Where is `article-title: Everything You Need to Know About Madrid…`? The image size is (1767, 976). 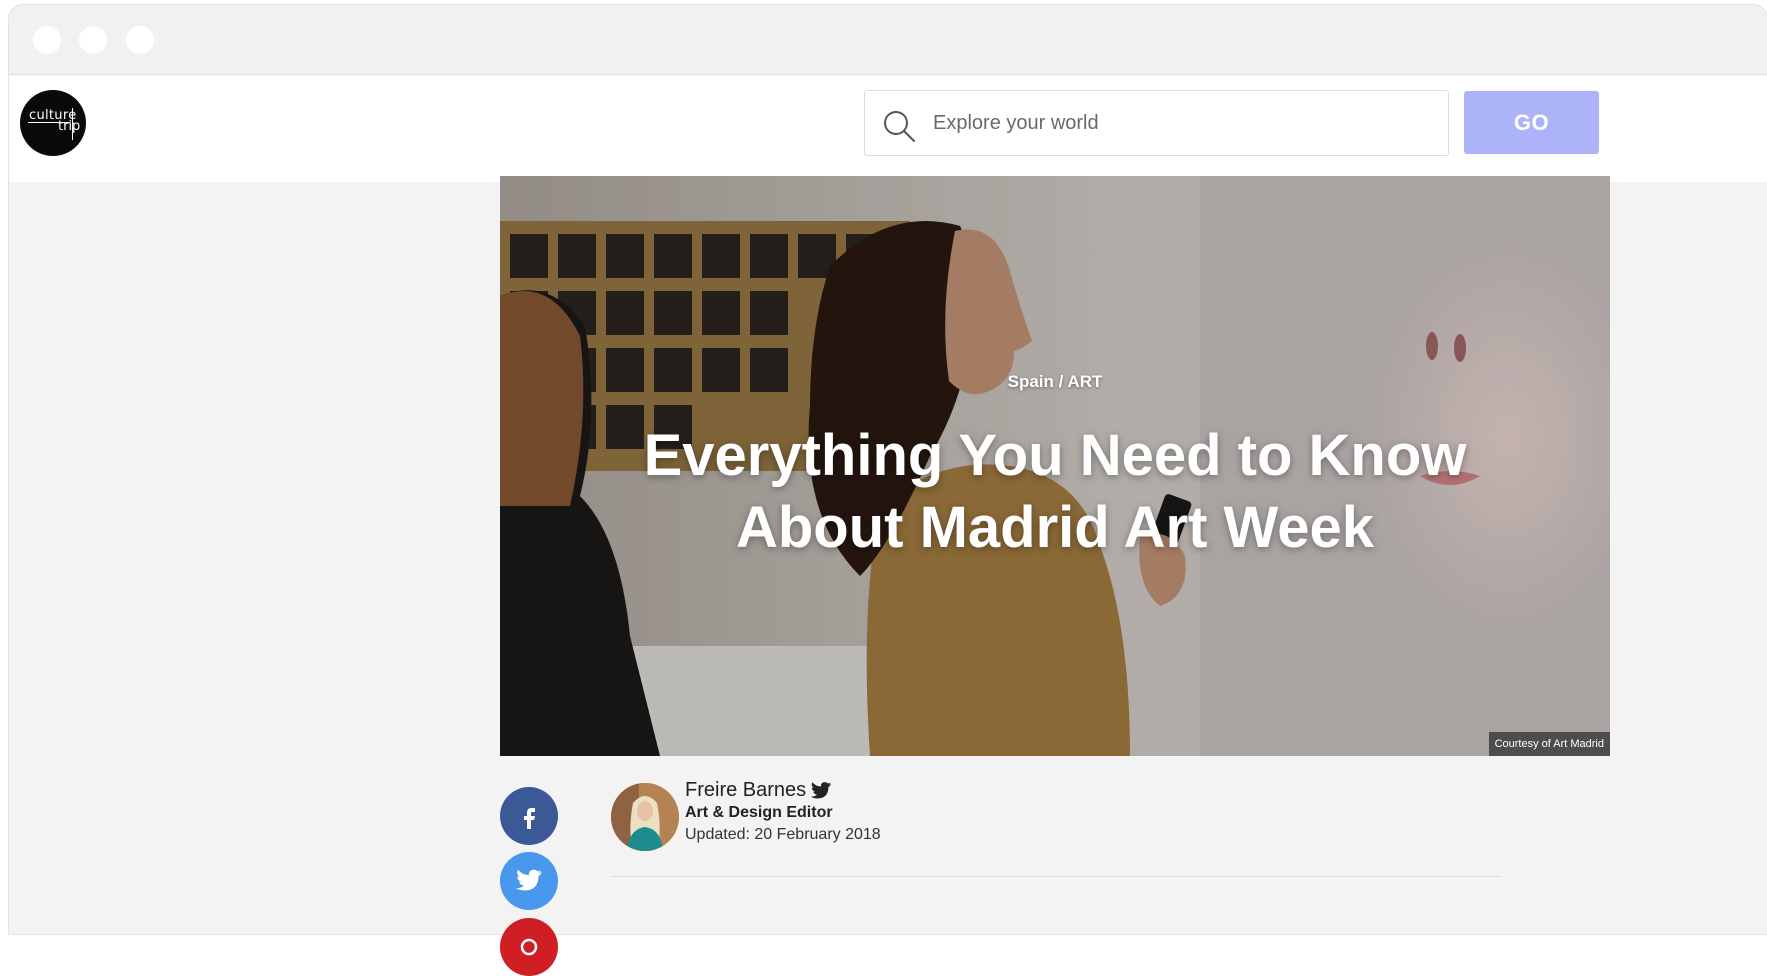
article-title: Everything You Need to Know About Madrid… is located at coordinates (1055, 491).